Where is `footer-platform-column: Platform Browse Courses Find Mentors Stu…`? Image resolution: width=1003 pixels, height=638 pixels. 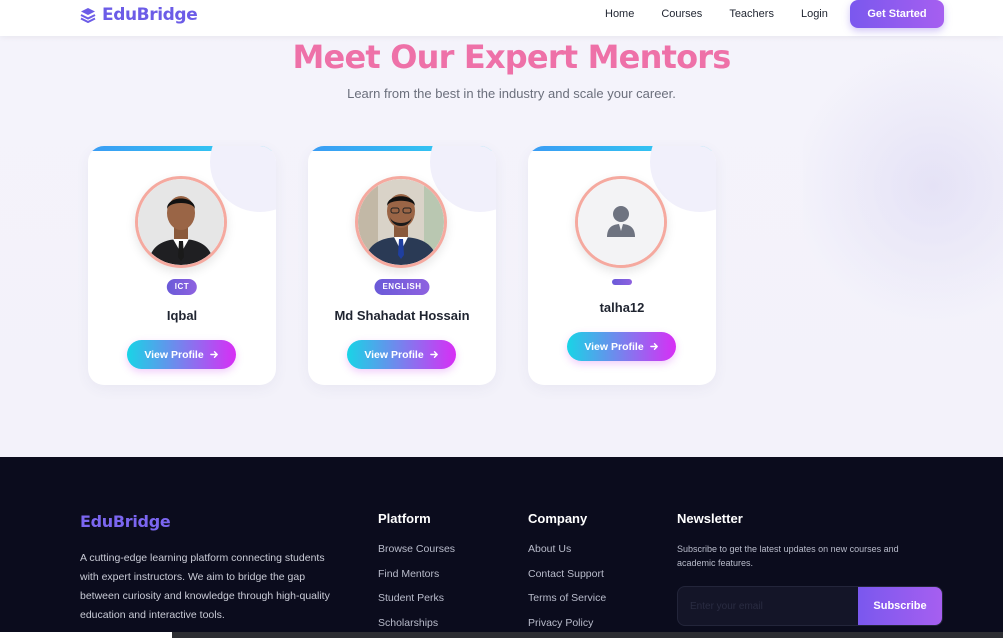 footer-platform-column: Platform Browse Courses Find Mentors Stu… is located at coordinates (416, 574).